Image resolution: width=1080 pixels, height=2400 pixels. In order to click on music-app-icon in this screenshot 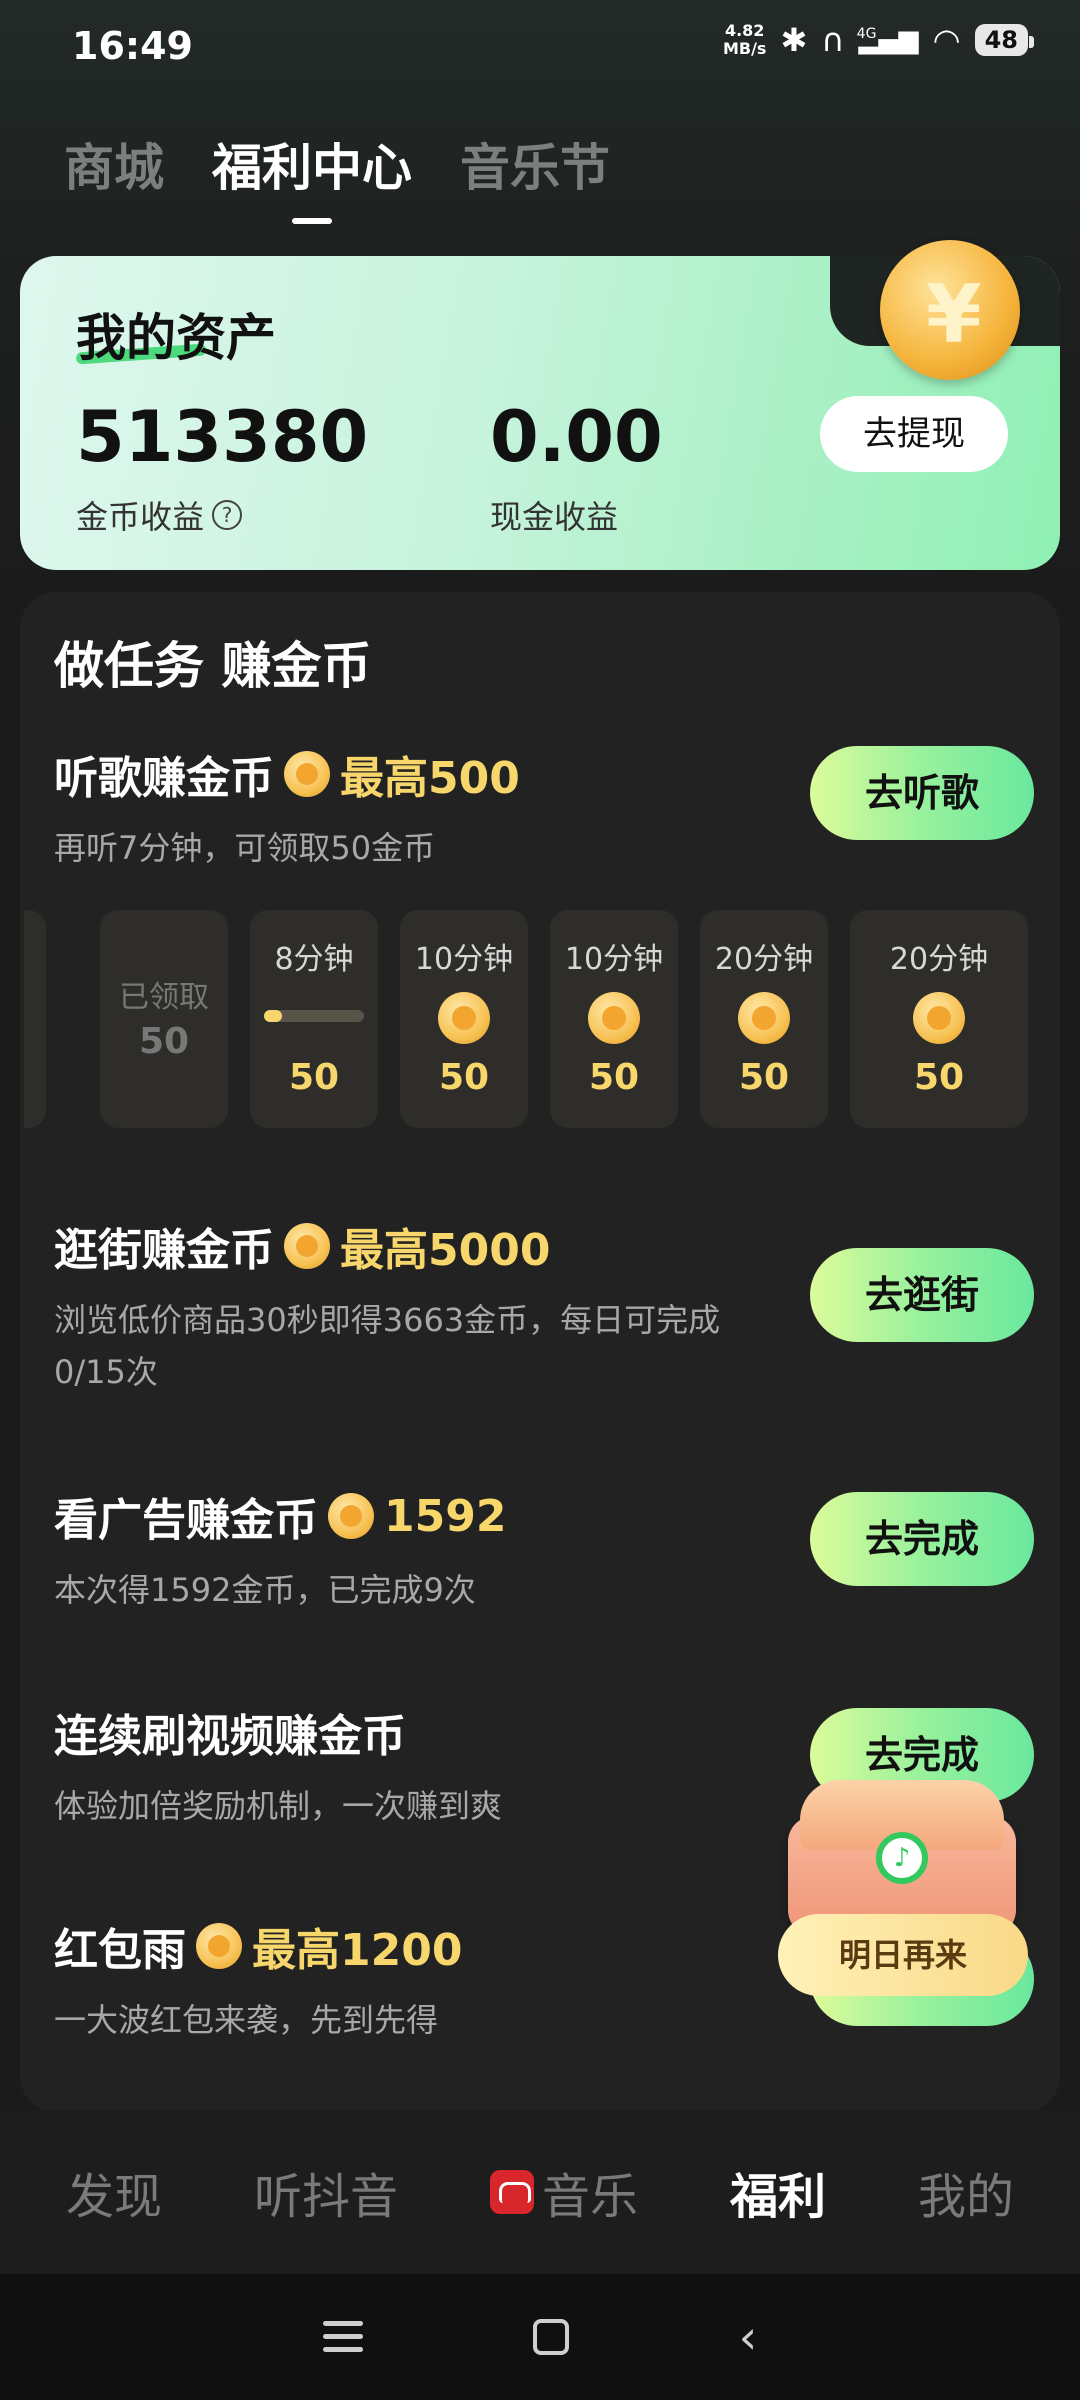, I will do `click(511, 2192)`.